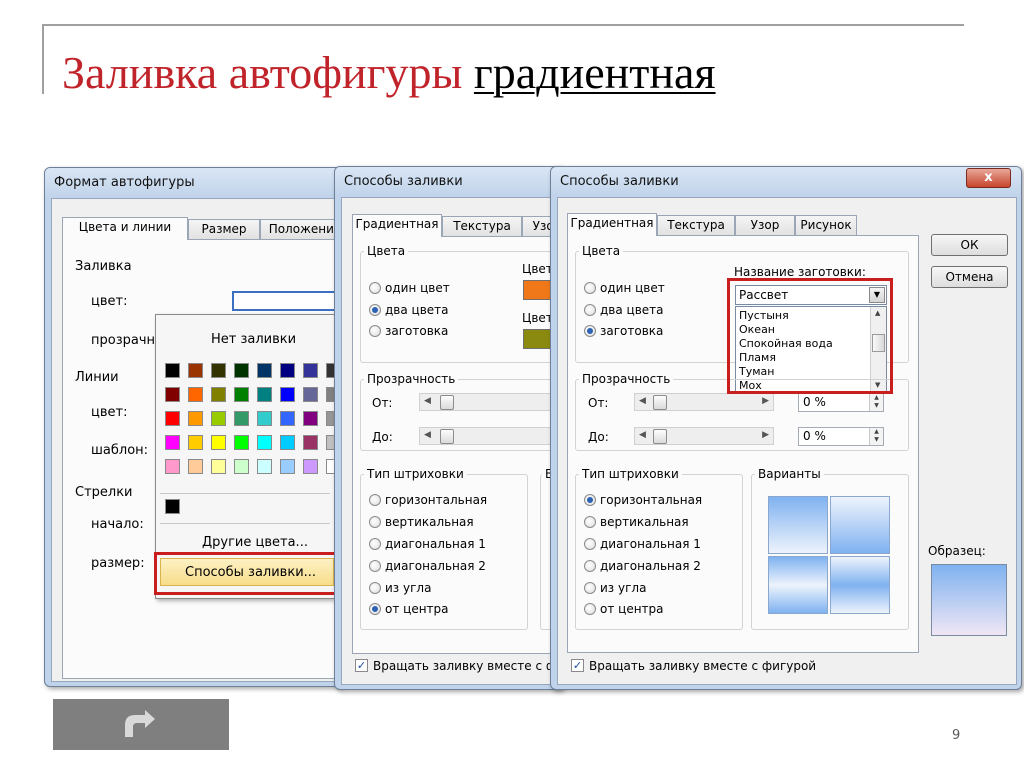  What do you see at coordinates (988, 178) in the screenshot?
I see `close-icon: x` at bounding box center [988, 178].